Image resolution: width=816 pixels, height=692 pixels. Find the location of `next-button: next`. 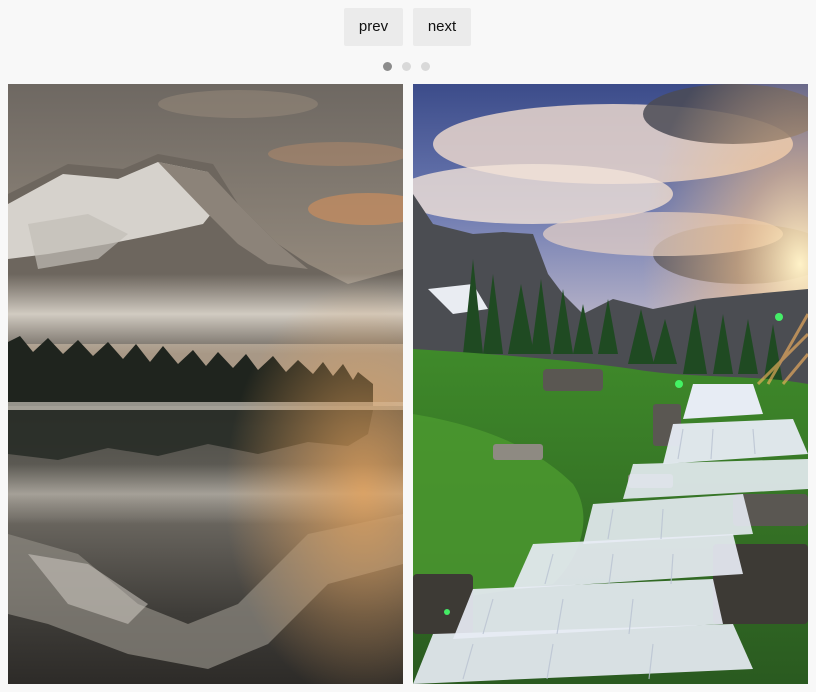

next-button: next is located at coordinates (442, 27).